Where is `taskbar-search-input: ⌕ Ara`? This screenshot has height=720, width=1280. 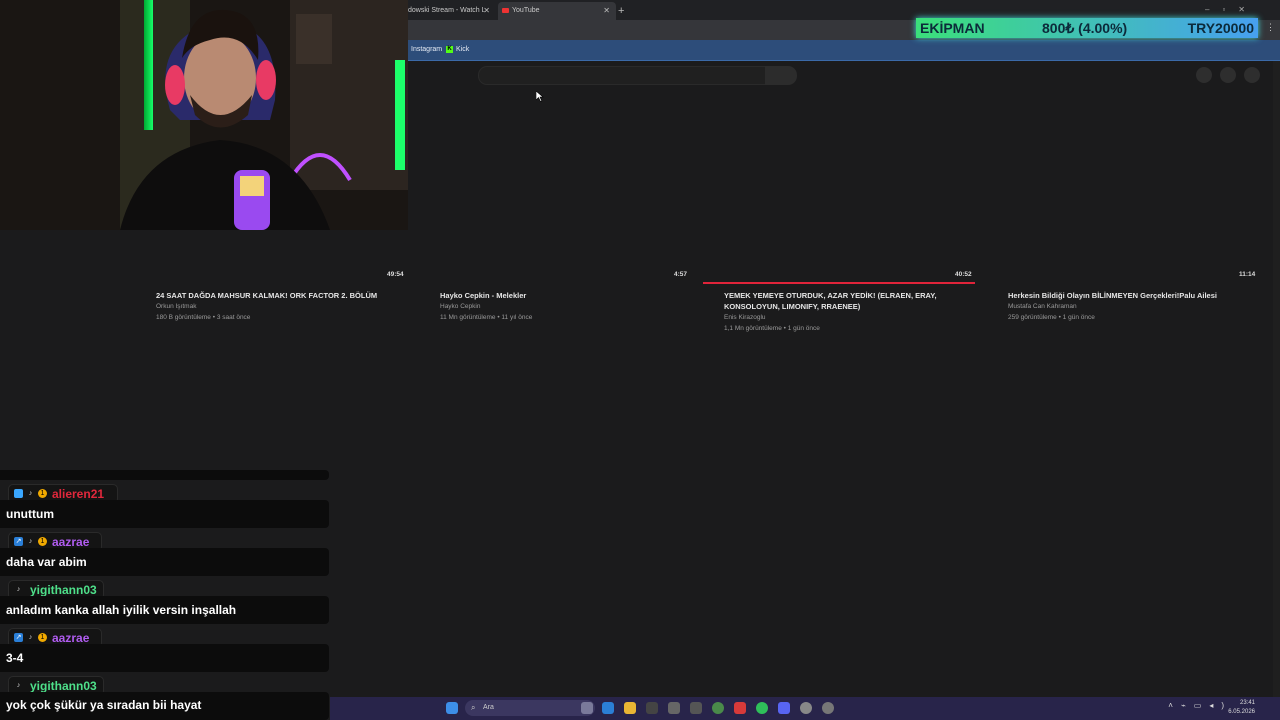
taskbar-search-input: ⌕ Ara is located at coordinates (530, 708).